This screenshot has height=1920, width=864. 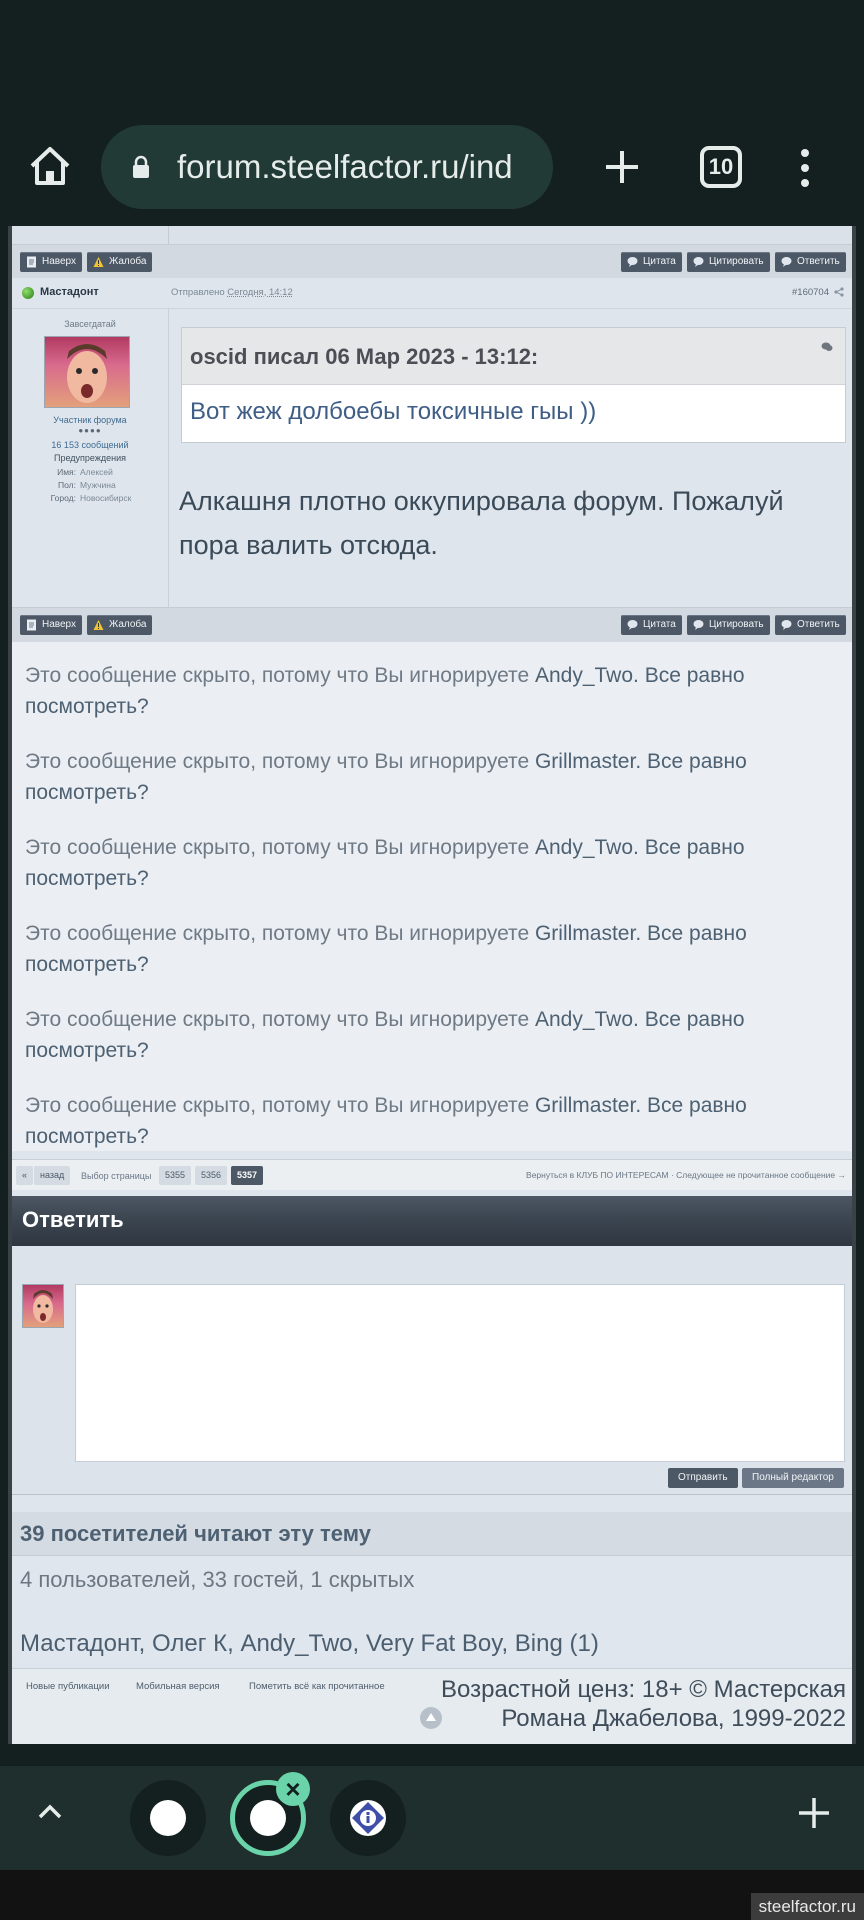 What do you see at coordinates (622, 167) in the screenshot?
I see `new-tab-icon` at bounding box center [622, 167].